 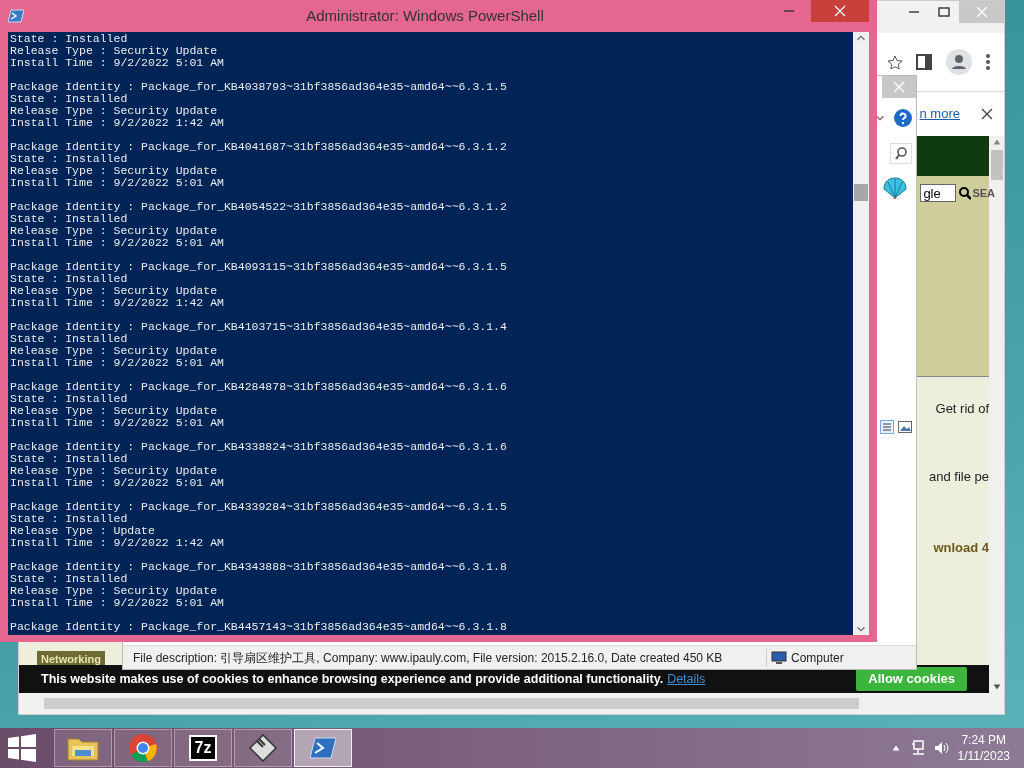 I want to click on console-line: Package Identity : Package_for_KB4284878~31bf3856ad364e35~amd64~~6.3.1.6, so click(x=258, y=387).